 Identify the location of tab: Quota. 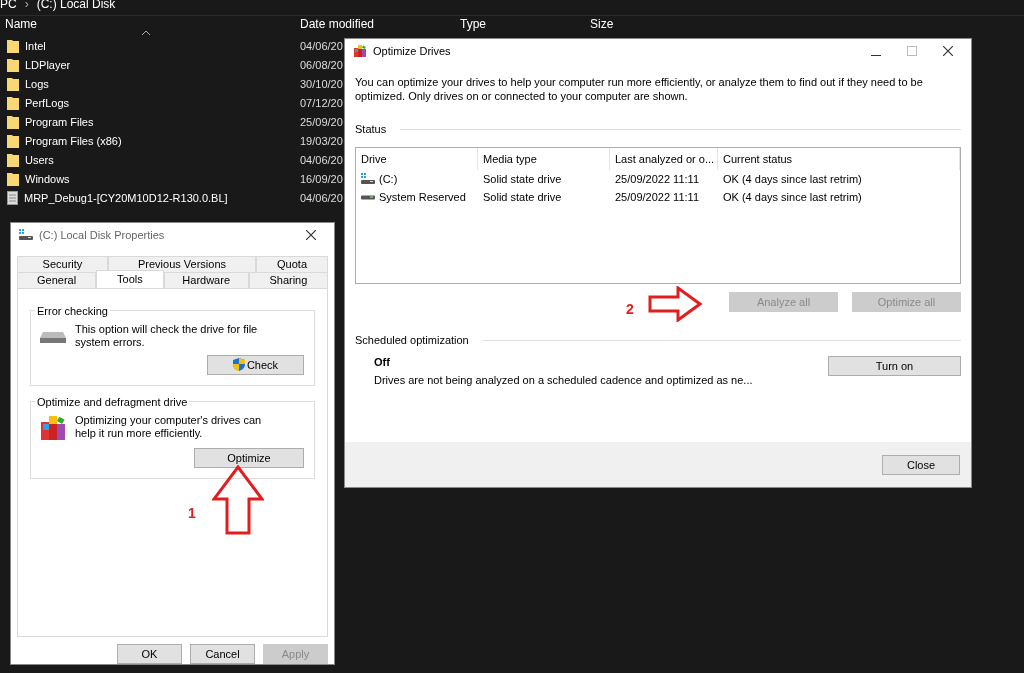
(292, 263).